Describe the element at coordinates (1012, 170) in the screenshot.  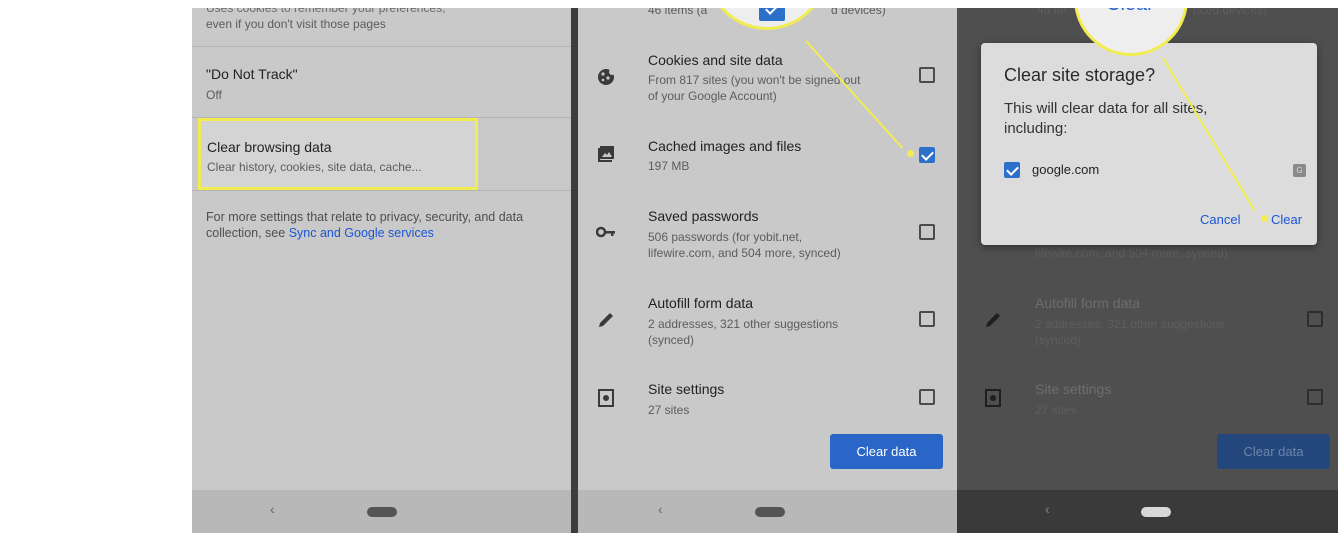
I see `google-com-checkbox` at that location.